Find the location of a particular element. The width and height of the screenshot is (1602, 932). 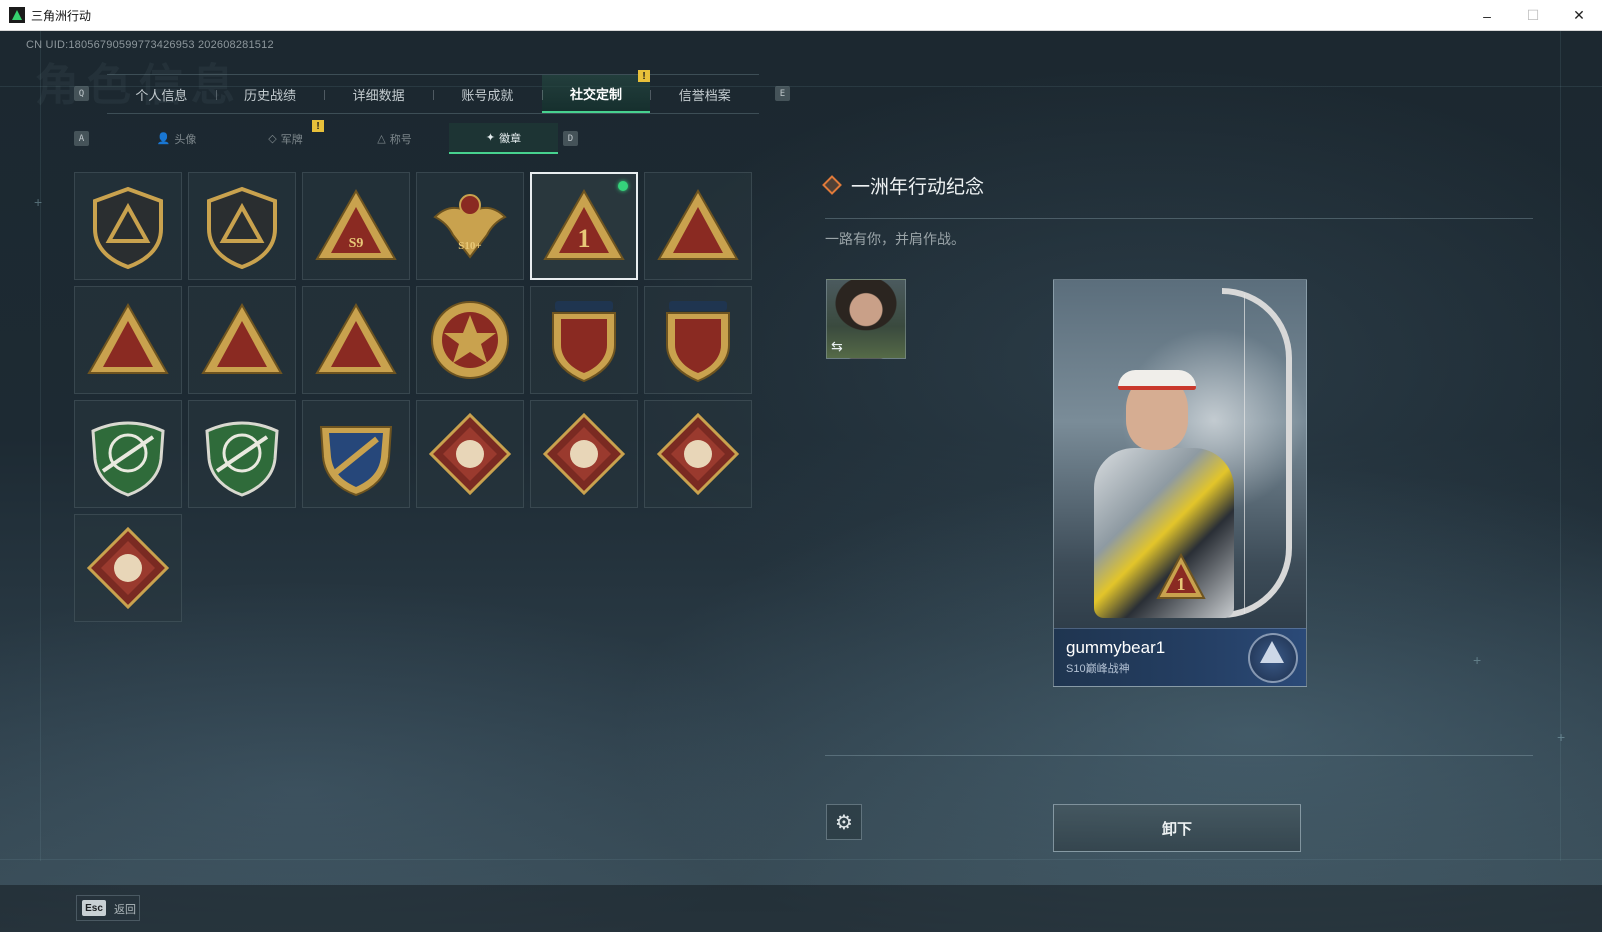

sub-tab-bar: 👤 头像 ◇ 军牌 △ 称号 ✦ 徽章 is located at coordinates (340, 138).